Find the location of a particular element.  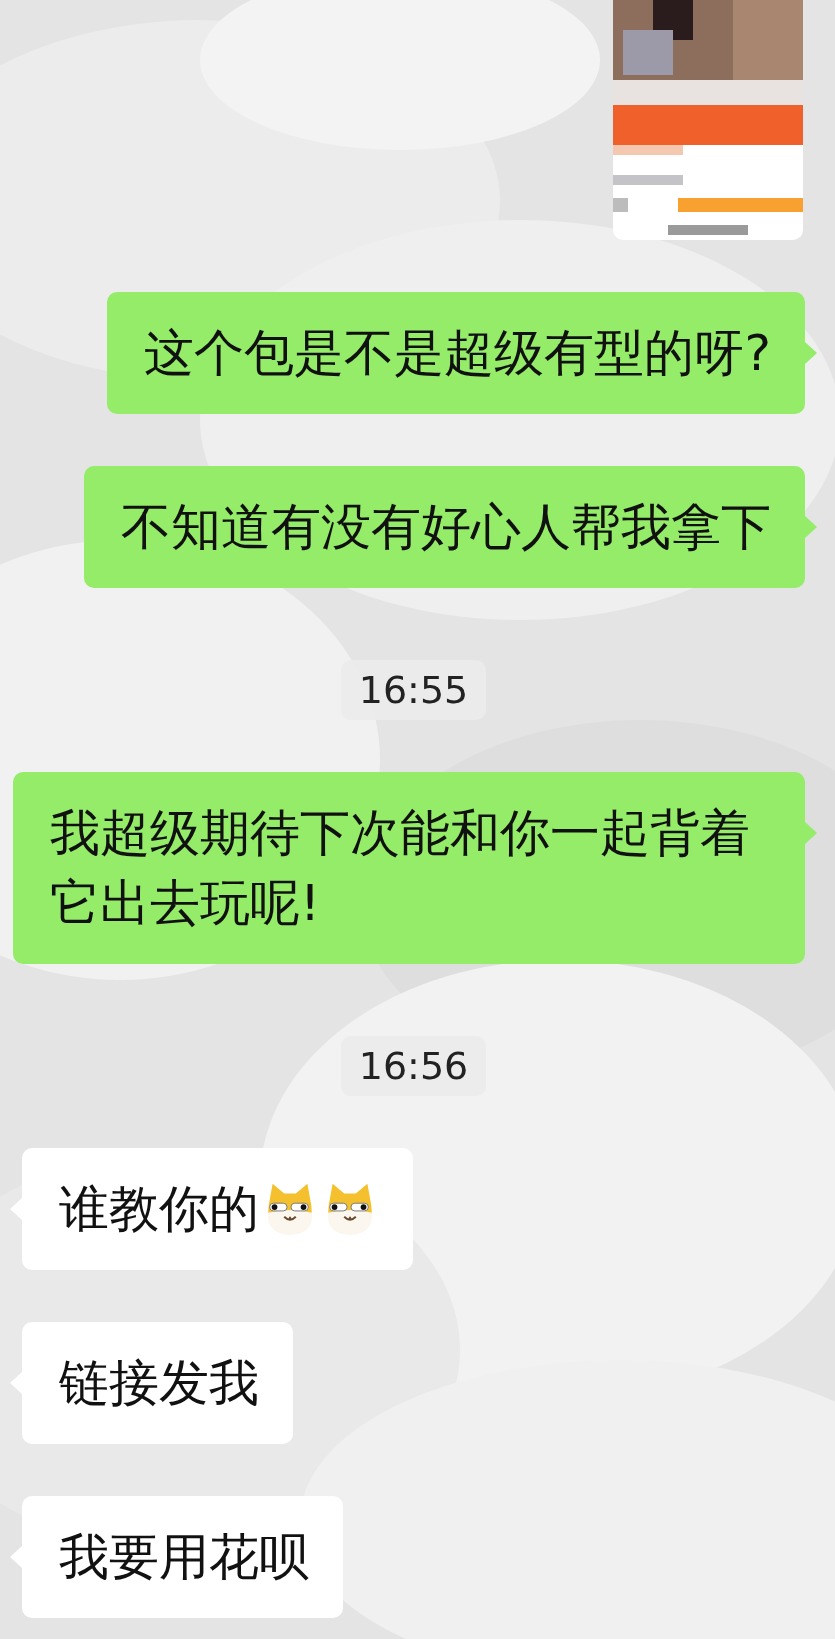

message-bubble: 不知道有没有好心人帮我拿下 is located at coordinates (444, 527).